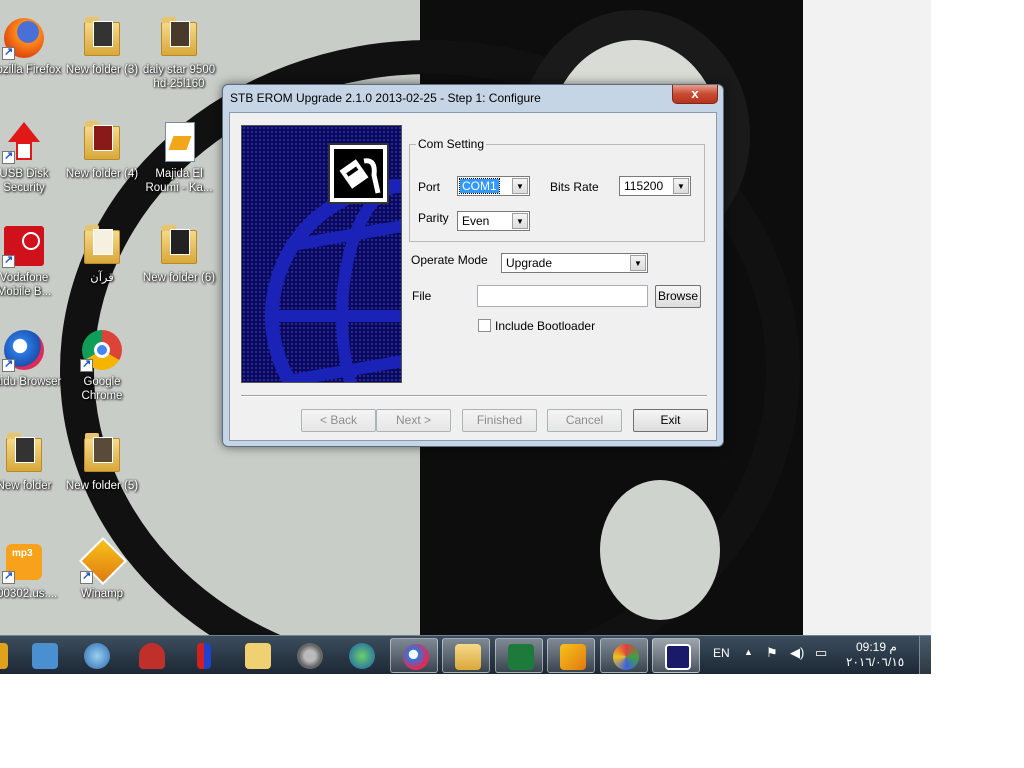  I want to click on desktop-icon-daly-star: daly star 9500 hd-25l160, so click(179, 53).